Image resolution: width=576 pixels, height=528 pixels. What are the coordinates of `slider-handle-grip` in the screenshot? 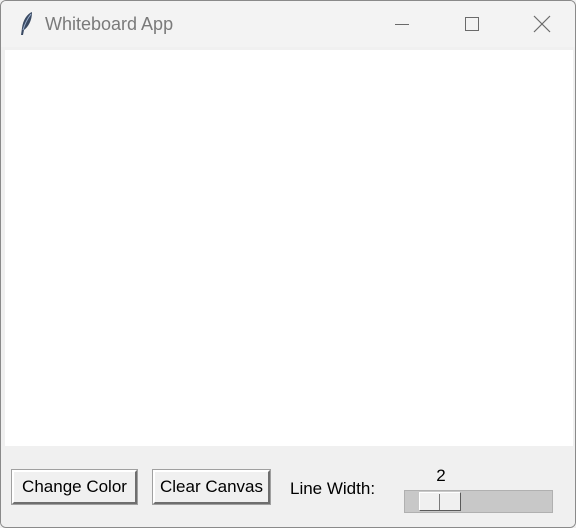 It's located at (439, 502).